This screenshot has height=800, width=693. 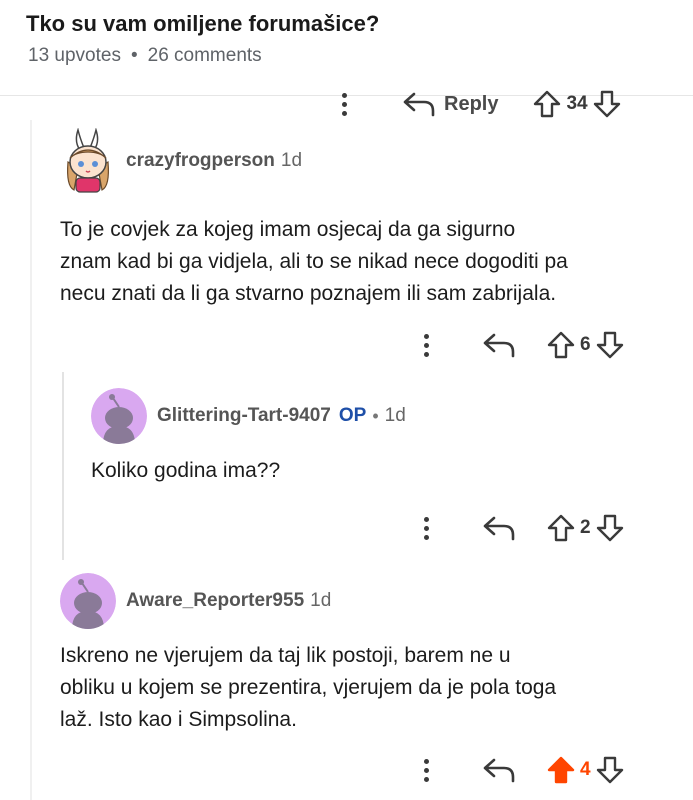 What do you see at coordinates (200, 161) in the screenshot?
I see `comment-username: crazyfrogperson` at bounding box center [200, 161].